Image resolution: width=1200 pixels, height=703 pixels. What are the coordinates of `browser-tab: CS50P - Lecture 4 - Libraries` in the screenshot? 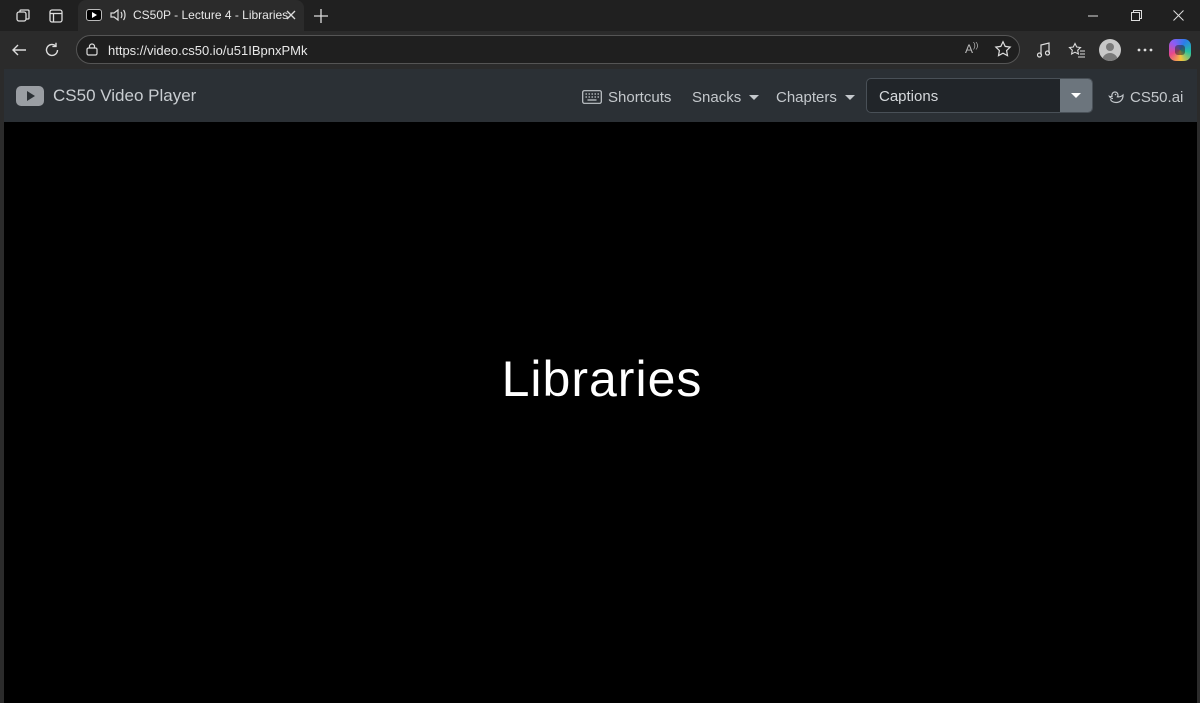 It's located at (191, 15).